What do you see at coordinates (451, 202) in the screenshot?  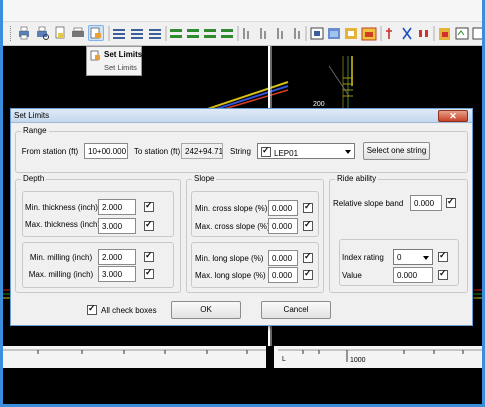 I see `relative-slope-band-checkbox` at bounding box center [451, 202].